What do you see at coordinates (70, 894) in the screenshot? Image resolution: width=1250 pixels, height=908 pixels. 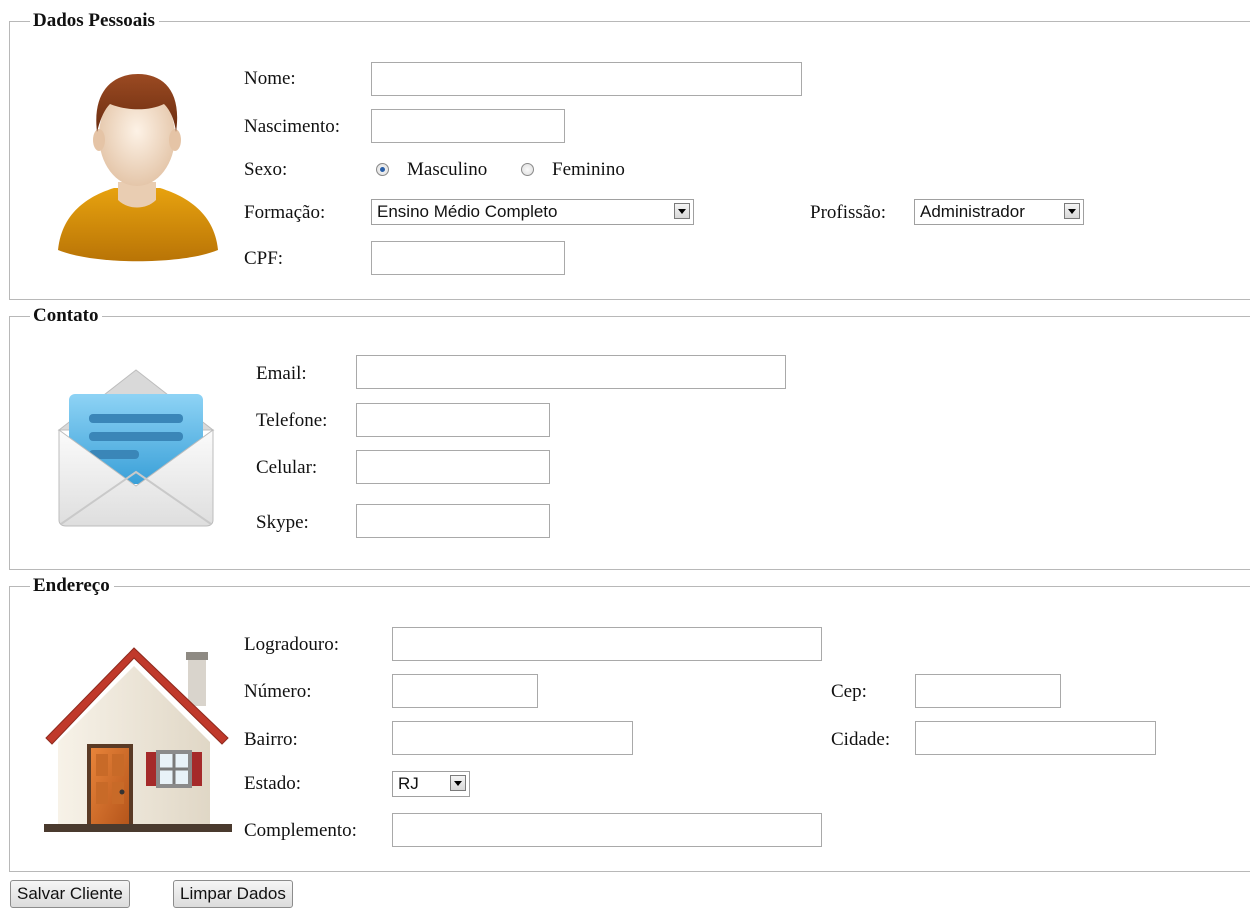 I see `salvar-cliente-button: Salvar Cliente` at bounding box center [70, 894].